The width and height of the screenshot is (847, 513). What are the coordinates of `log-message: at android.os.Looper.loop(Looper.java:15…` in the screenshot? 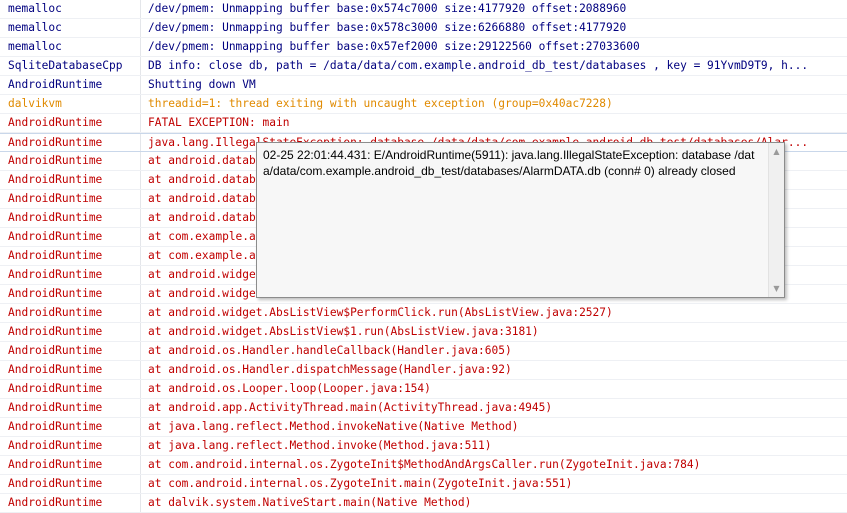 It's located at (289, 388).